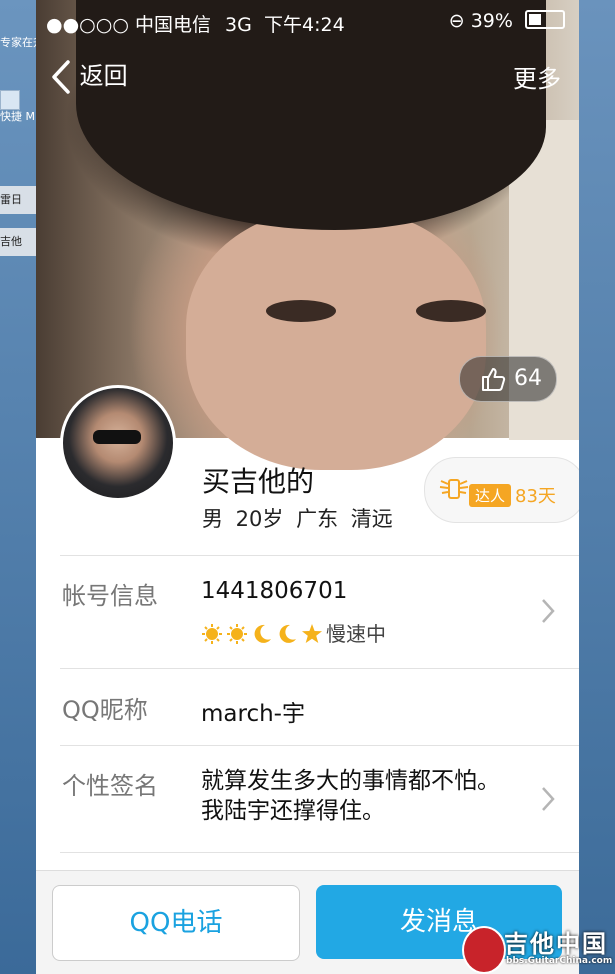 The image size is (615, 974). I want to click on taskbar-item-1: 雷日, so click(18, 200).